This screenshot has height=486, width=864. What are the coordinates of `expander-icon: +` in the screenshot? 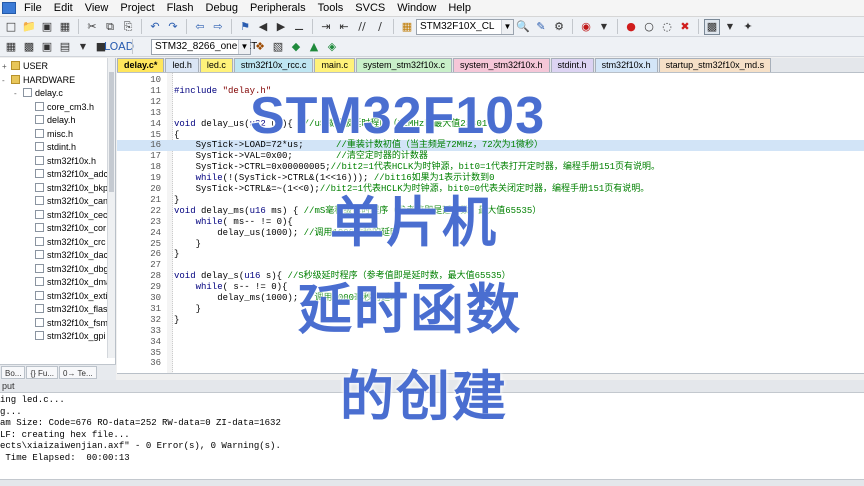 It's located at (6, 66).